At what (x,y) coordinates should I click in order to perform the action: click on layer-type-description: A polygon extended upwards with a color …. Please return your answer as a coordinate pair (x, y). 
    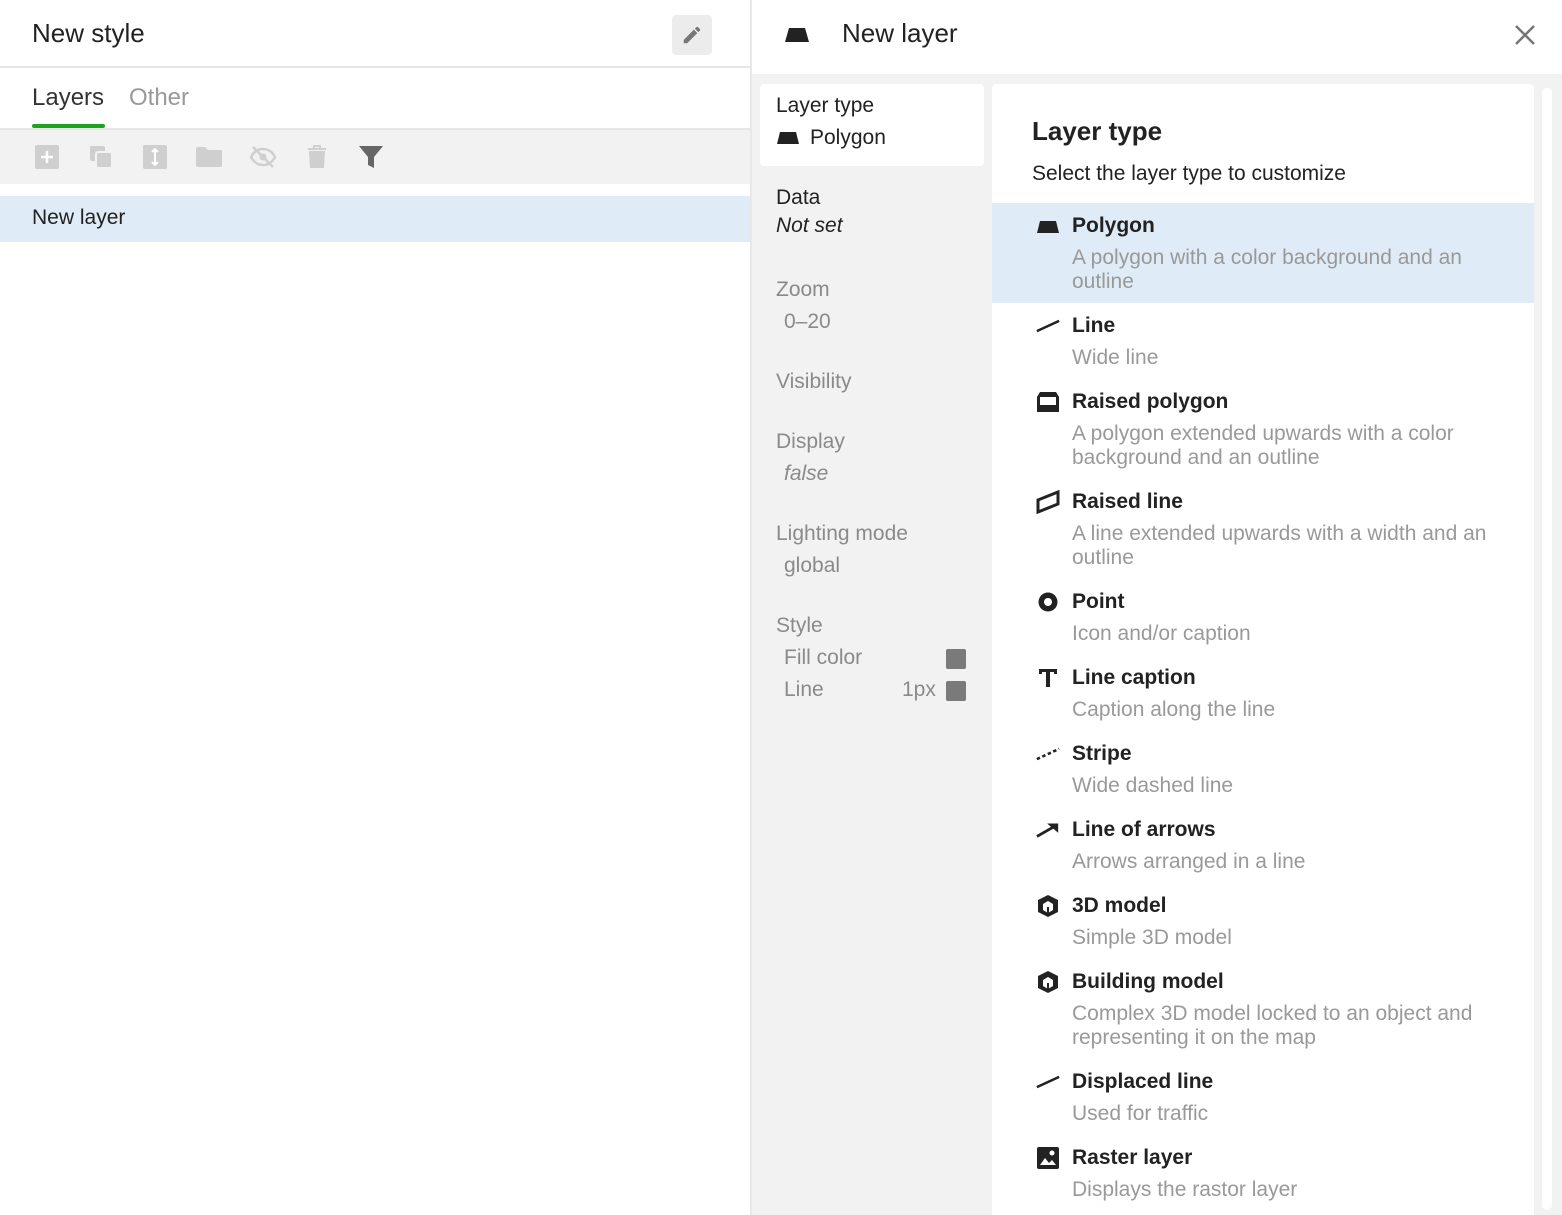
    Looking at the image, I should click on (1263, 445).